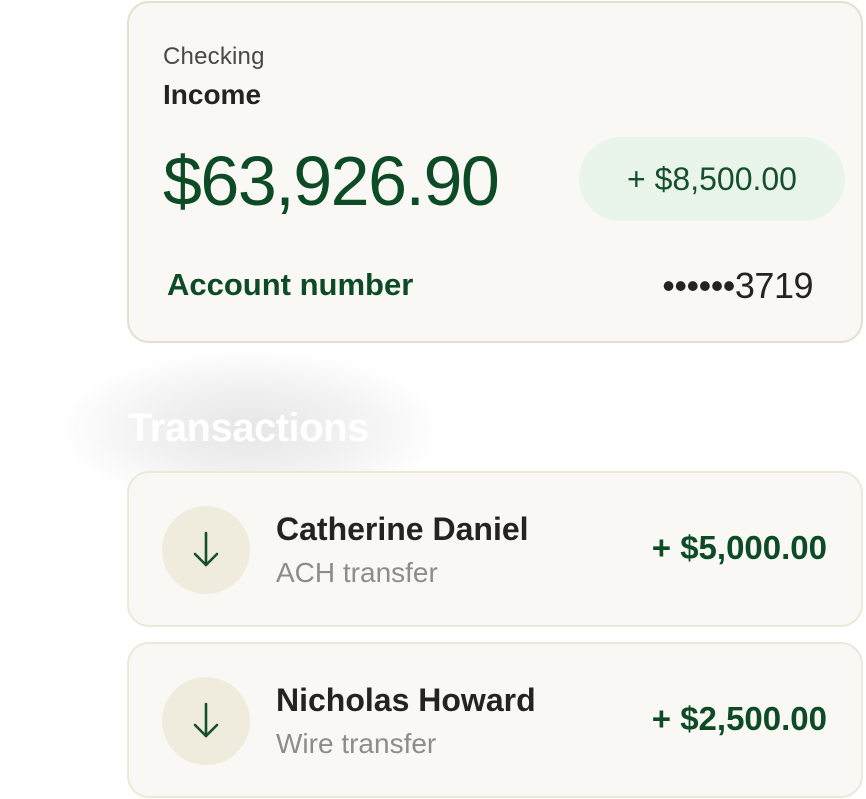 The height and width of the screenshot is (799, 866). Describe the element at coordinates (290, 284) in the screenshot. I see `account-number-label: Account number` at that location.